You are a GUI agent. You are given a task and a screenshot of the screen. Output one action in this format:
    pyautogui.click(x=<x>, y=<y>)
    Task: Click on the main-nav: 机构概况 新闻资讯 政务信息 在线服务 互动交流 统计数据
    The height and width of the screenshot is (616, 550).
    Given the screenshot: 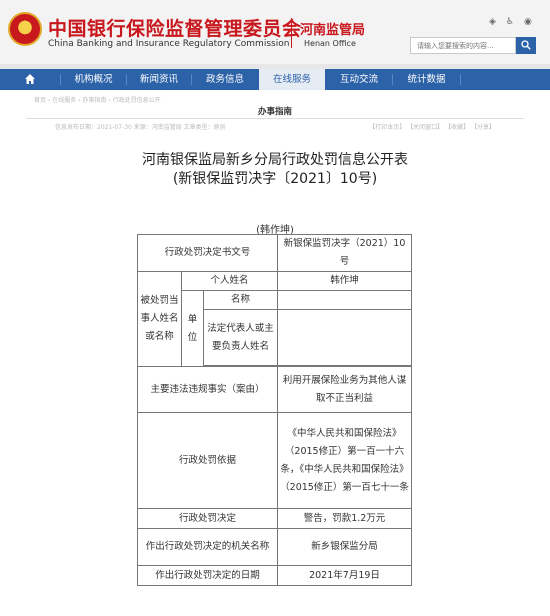 What is the action you would take?
    pyautogui.click(x=275, y=79)
    